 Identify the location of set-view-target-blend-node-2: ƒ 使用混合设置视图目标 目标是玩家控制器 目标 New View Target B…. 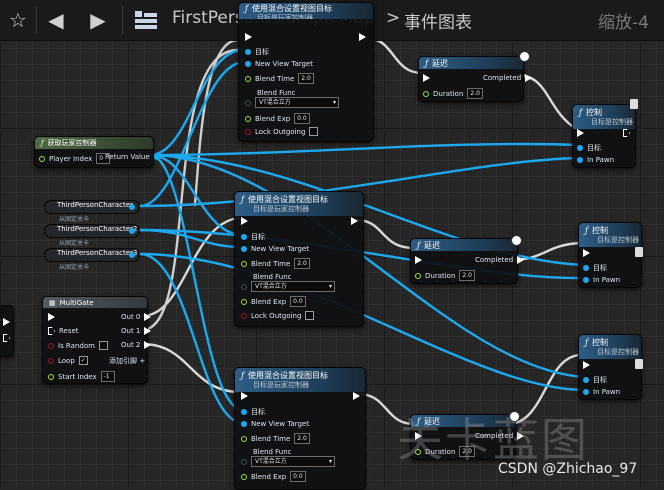
(299, 259).